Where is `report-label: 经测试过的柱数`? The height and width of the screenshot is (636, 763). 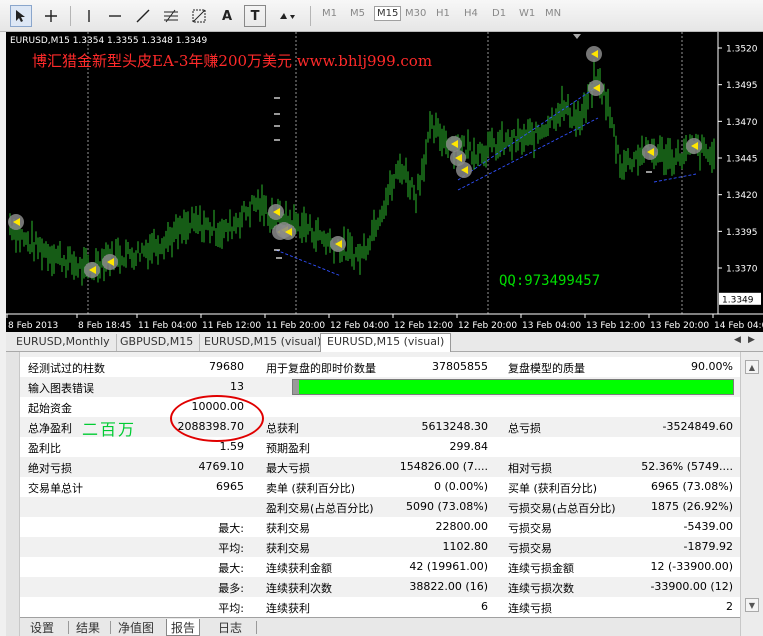 report-label: 经测试过的柱数 is located at coordinates (66, 368).